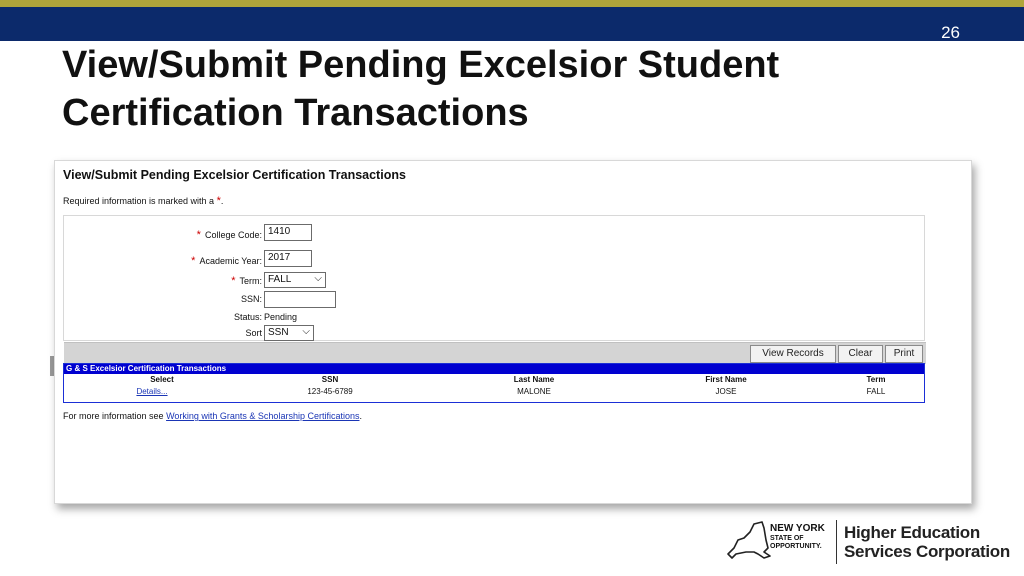 This screenshot has width=1024, height=576. What do you see at coordinates (797, 528) in the screenshot?
I see `ny-logo-title: NEW YORK` at bounding box center [797, 528].